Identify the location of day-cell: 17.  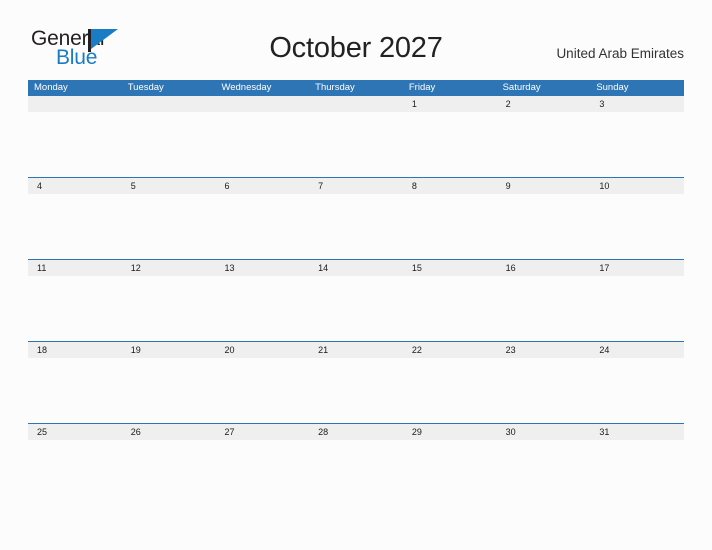
(637, 268).